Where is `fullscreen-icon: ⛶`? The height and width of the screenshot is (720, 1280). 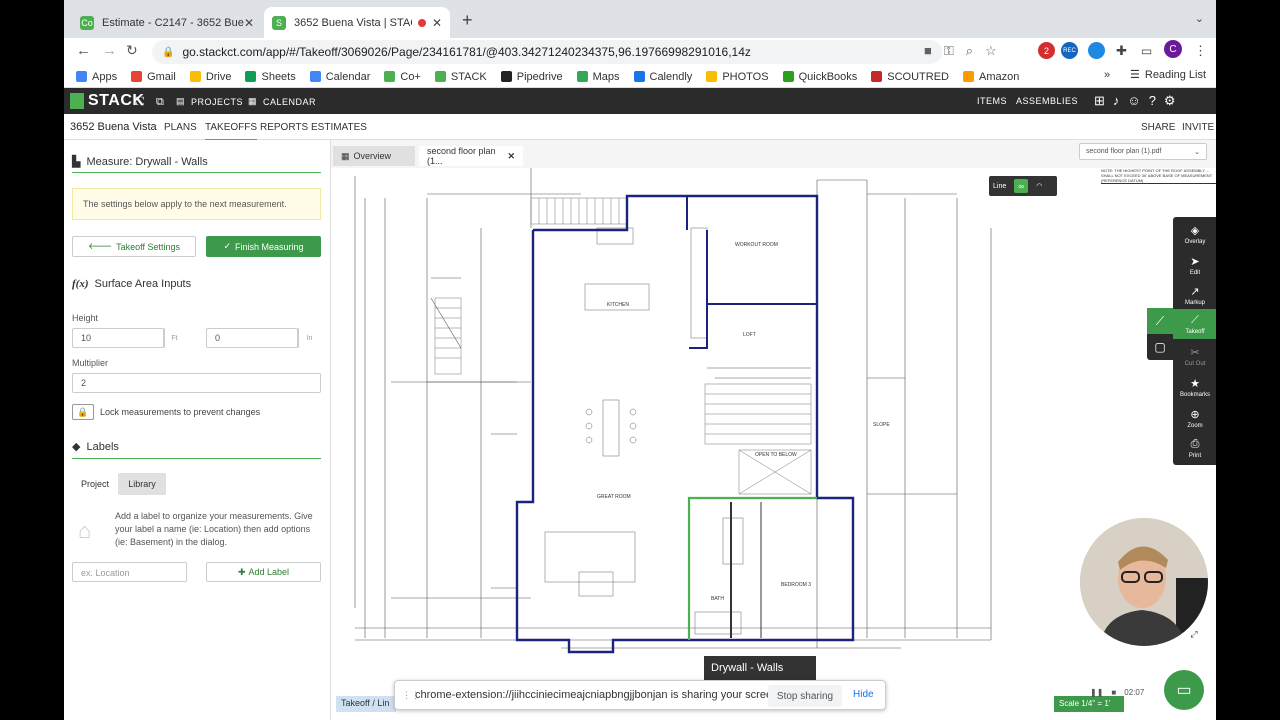 fullscreen-icon: ⛶ is located at coordinates (140, 102).